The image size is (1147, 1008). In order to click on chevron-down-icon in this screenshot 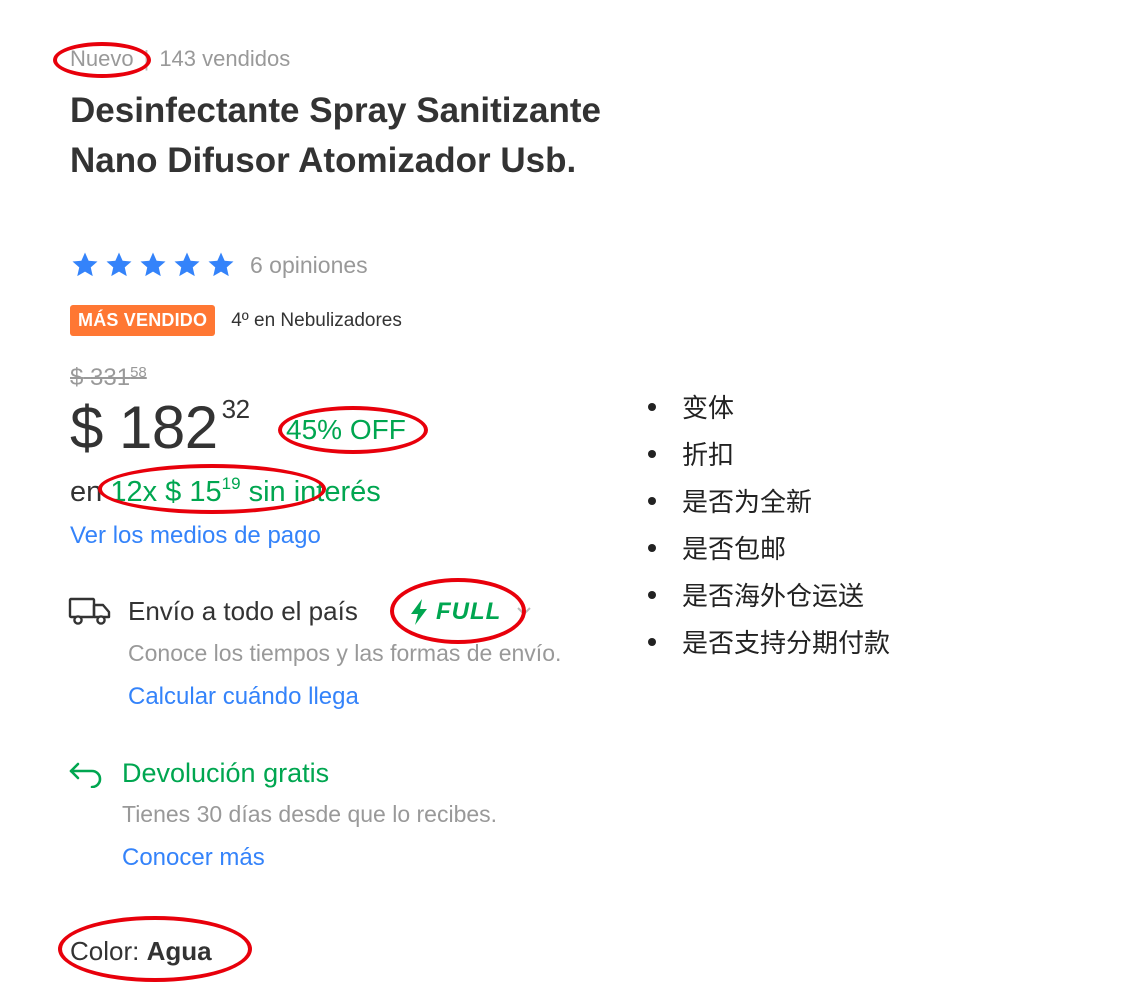, I will do `click(524, 611)`.